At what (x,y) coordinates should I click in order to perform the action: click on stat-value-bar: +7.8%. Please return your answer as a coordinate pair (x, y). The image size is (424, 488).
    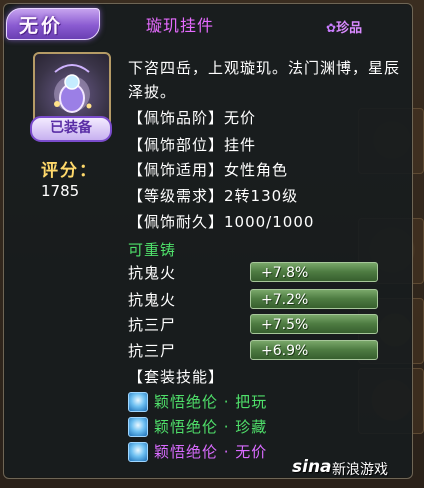
    Looking at the image, I should click on (314, 272).